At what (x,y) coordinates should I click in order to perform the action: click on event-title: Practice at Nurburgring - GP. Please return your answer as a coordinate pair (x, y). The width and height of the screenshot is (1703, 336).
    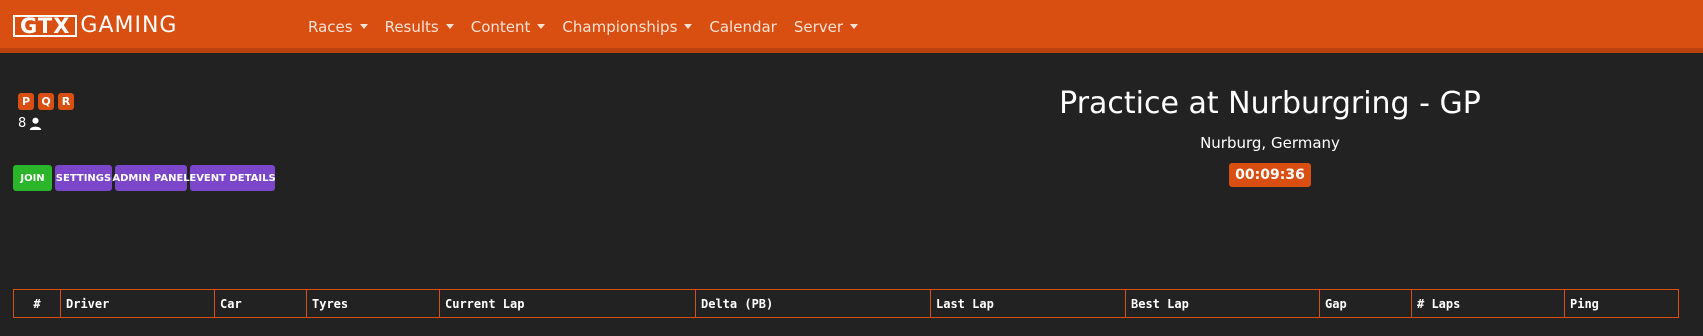
    Looking at the image, I should click on (1270, 103).